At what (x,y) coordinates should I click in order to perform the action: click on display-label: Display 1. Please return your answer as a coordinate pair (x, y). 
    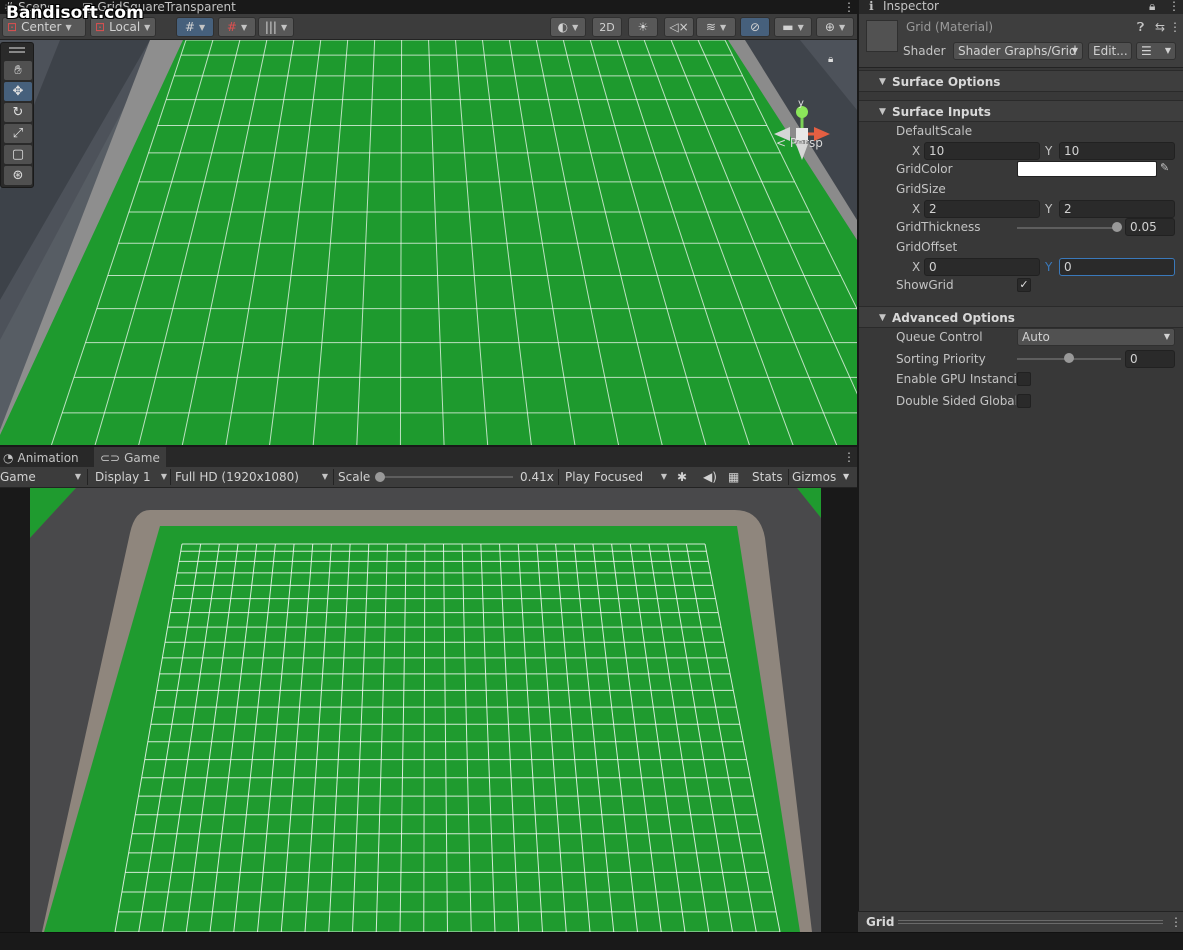
    Looking at the image, I should click on (123, 477).